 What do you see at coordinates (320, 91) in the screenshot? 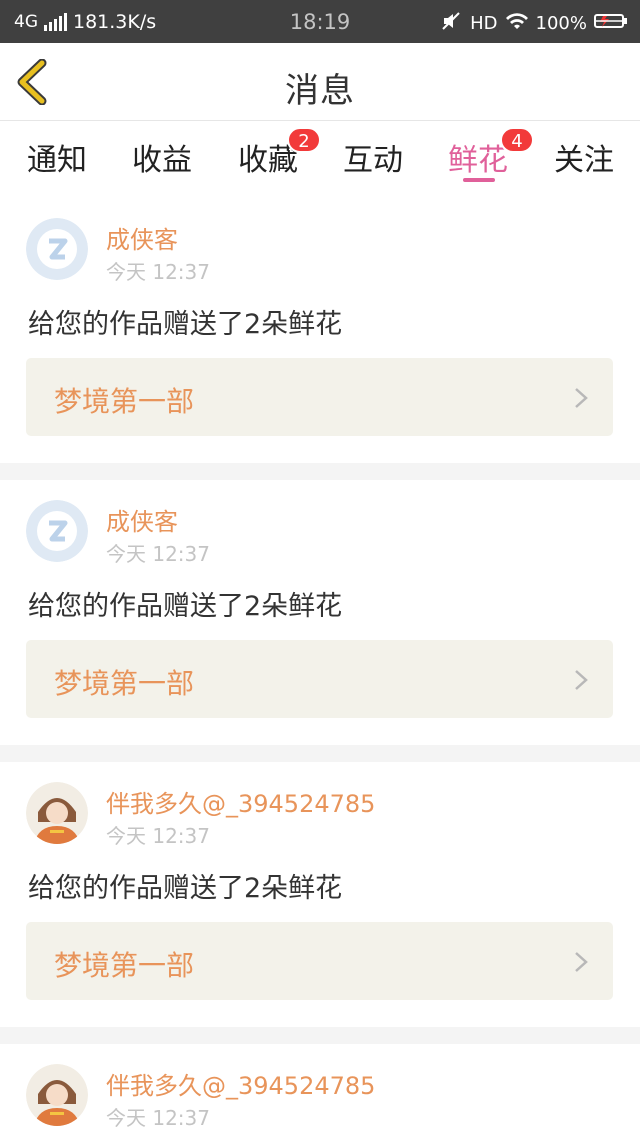
I see `page-title: 消息` at bounding box center [320, 91].